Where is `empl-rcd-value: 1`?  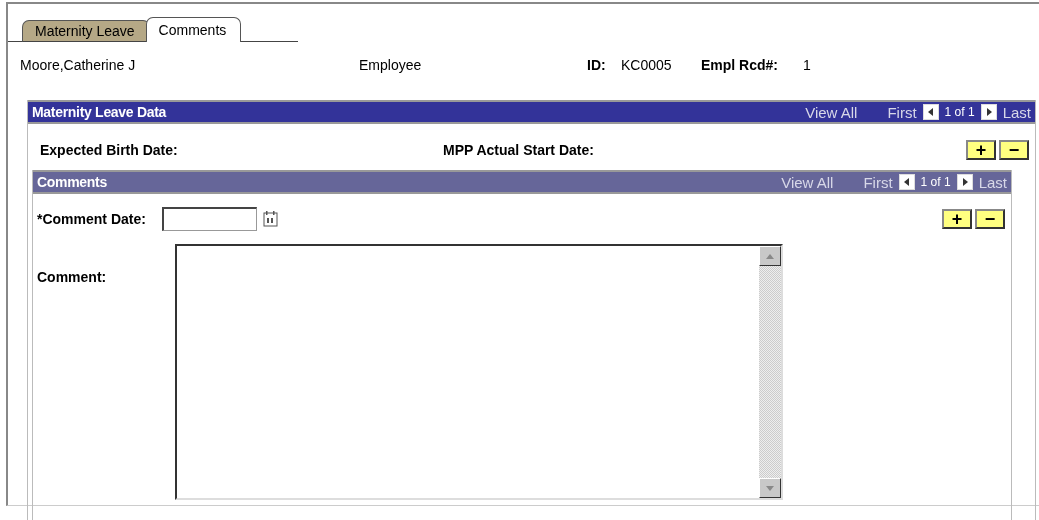 empl-rcd-value: 1 is located at coordinates (807, 65).